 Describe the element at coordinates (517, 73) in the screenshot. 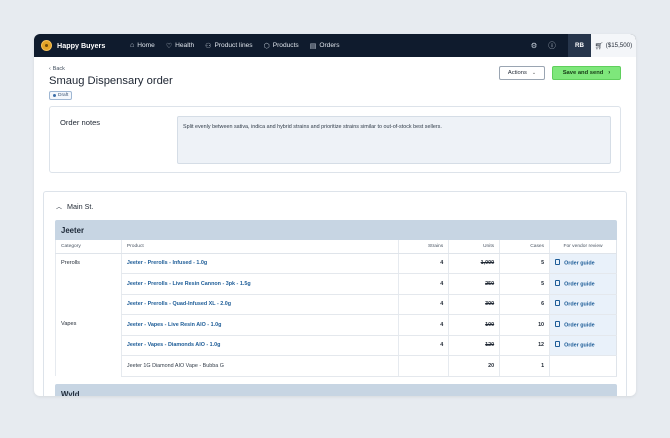

I see `actions-label: Actions` at that location.